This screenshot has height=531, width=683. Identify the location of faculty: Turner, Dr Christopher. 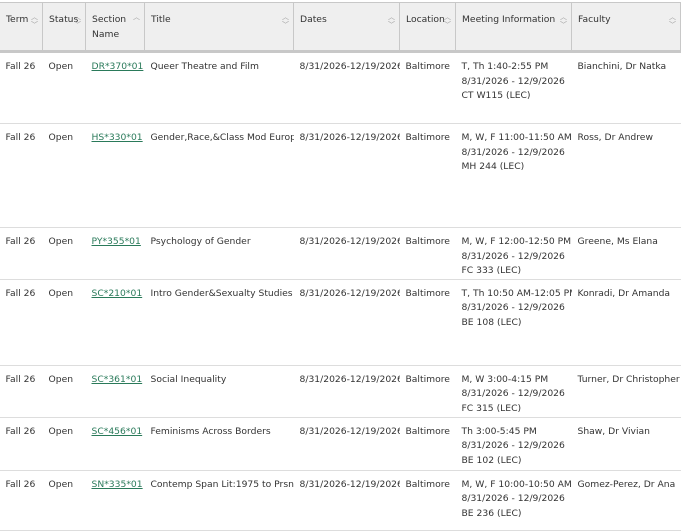
(628, 379).